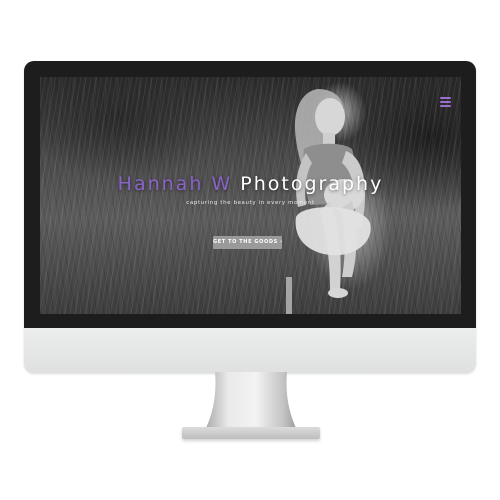 Image resolution: width=500 pixels, height=500 pixels. What do you see at coordinates (175, 184) in the screenshot?
I see `site-title-accent: Hannah W` at bounding box center [175, 184].